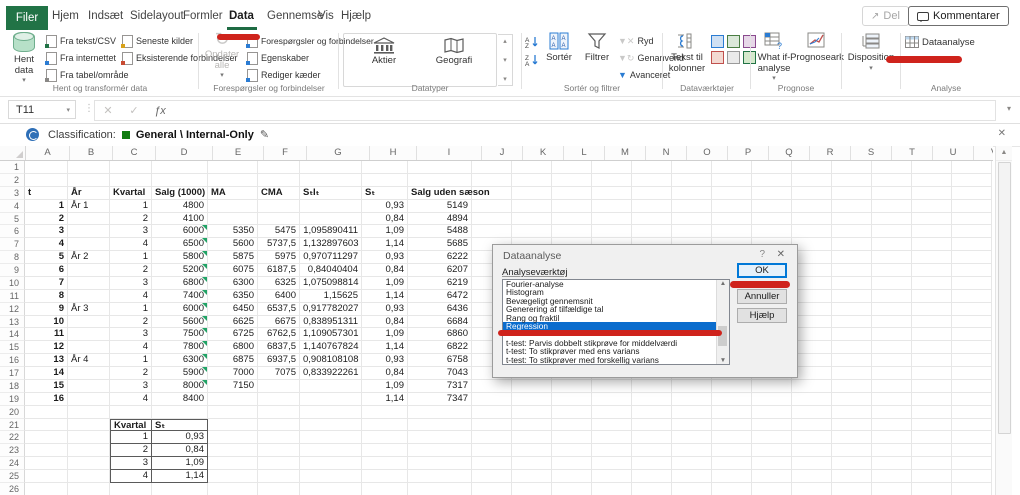  What do you see at coordinates (285, 153) in the screenshot?
I see `column-header: F` at bounding box center [285, 153].